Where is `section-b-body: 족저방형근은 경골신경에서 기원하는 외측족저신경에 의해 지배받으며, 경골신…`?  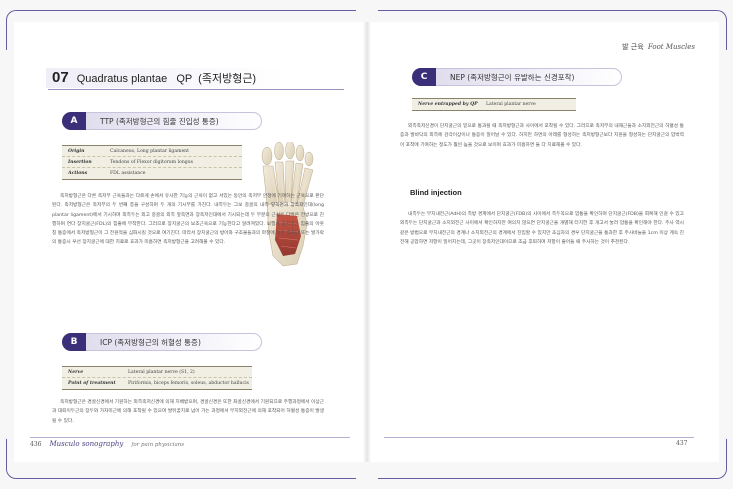
section-b-body: 족저방형근은 경골신경에서 기원하는 외측족저신경에 의해 지배받으며, 경골신… is located at coordinates (188, 412).